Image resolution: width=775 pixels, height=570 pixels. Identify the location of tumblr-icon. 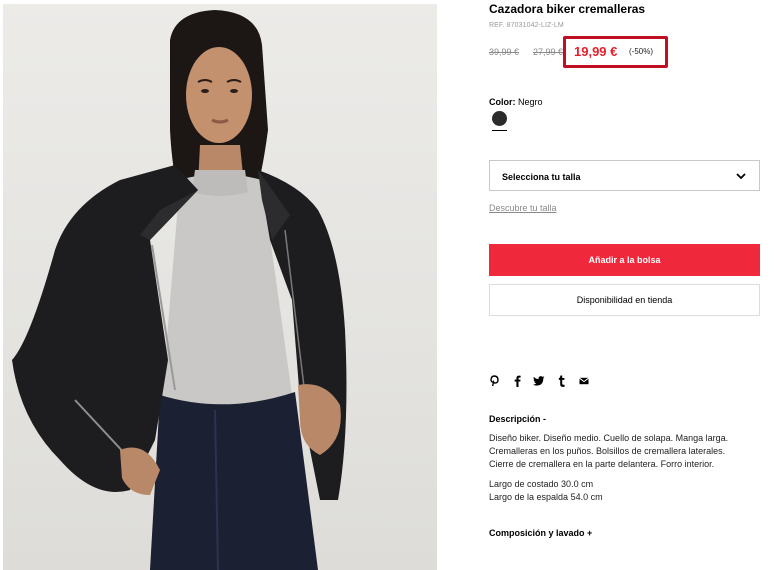
(561, 381).